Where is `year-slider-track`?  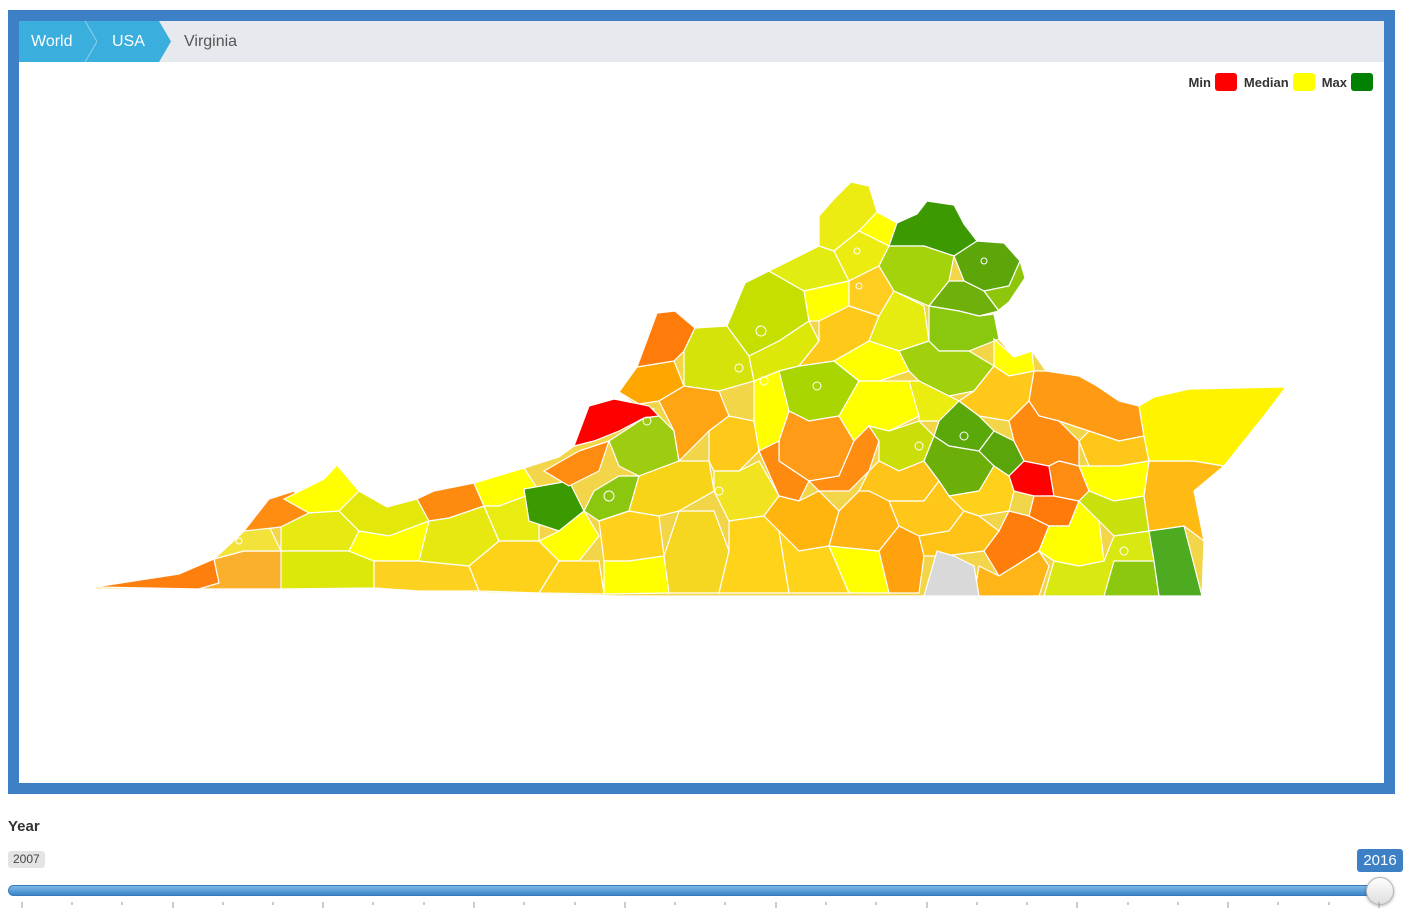 year-slider-track is located at coordinates (695, 890).